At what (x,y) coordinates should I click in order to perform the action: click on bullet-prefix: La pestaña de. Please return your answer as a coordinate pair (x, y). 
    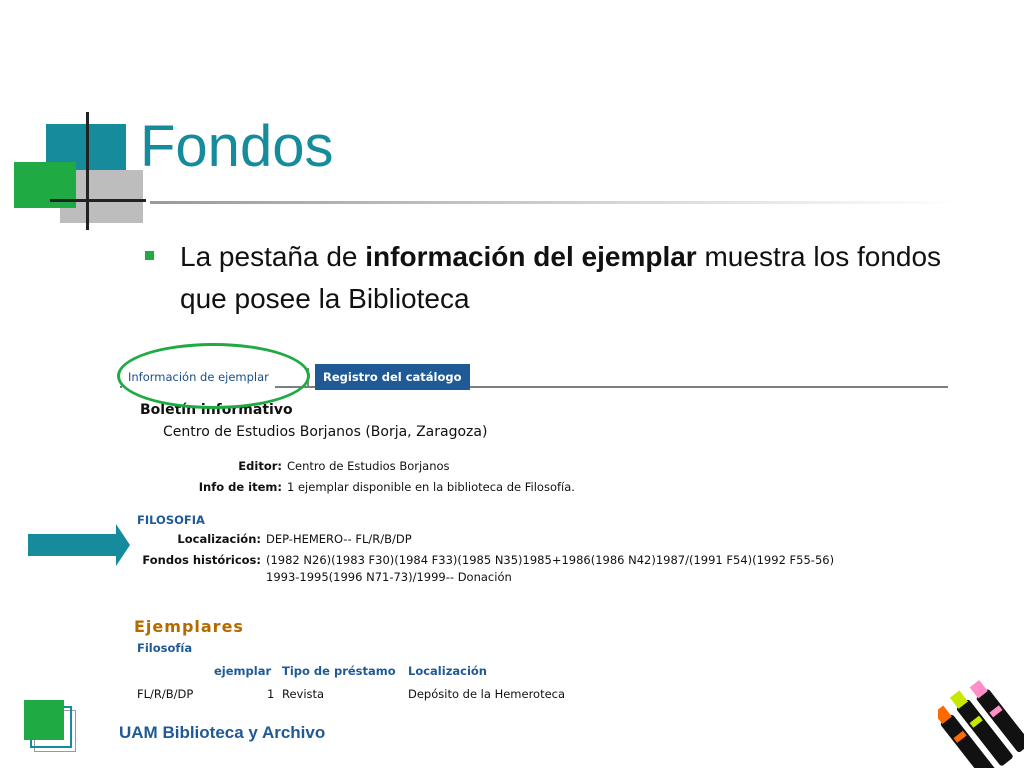
    Looking at the image, I should click on (273, 256).